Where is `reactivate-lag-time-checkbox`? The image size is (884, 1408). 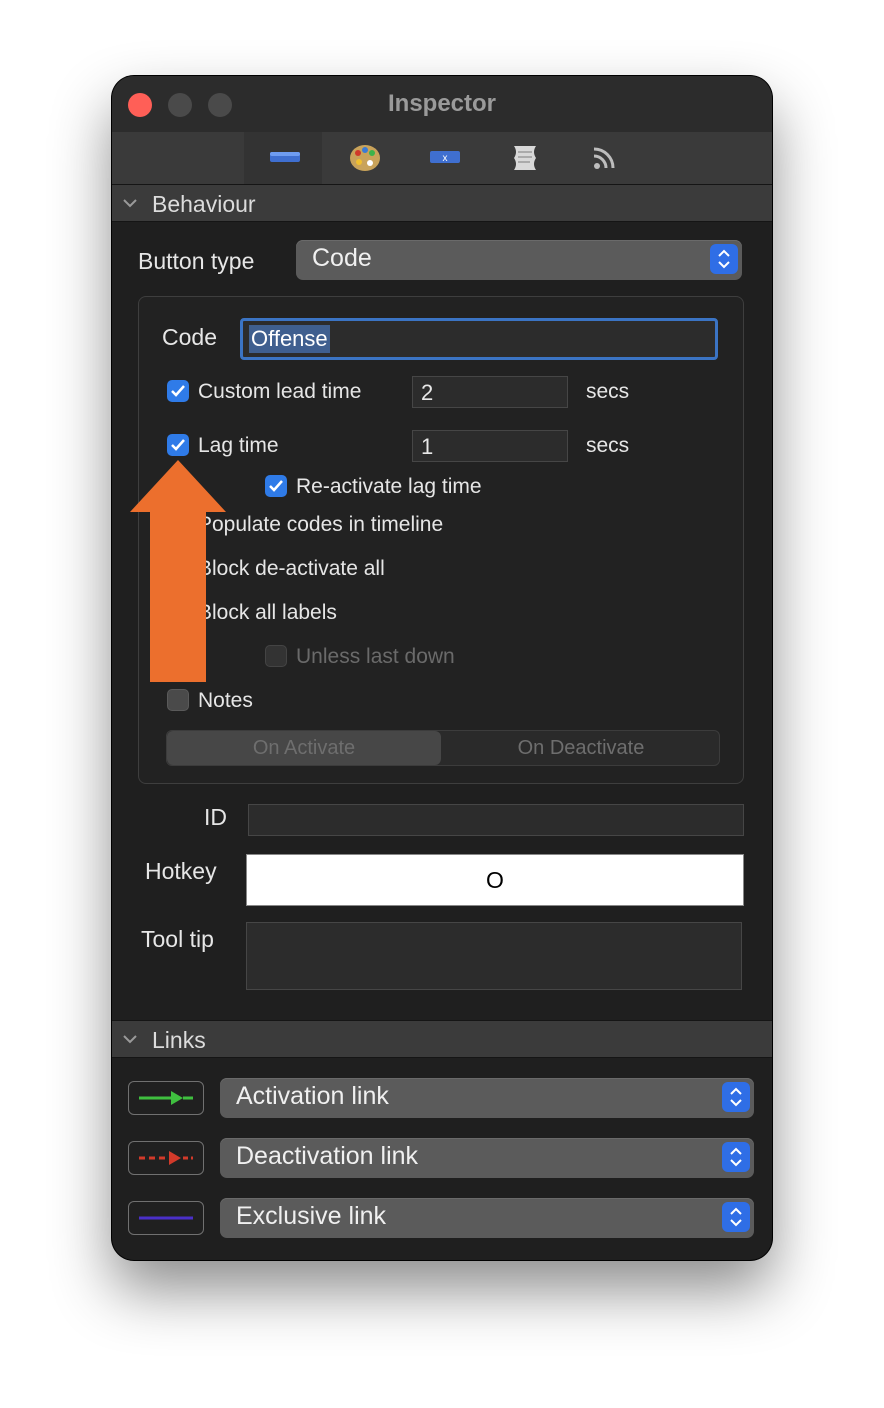 reactivate-lag-time-checkbox is located at coordinates (276, 486).